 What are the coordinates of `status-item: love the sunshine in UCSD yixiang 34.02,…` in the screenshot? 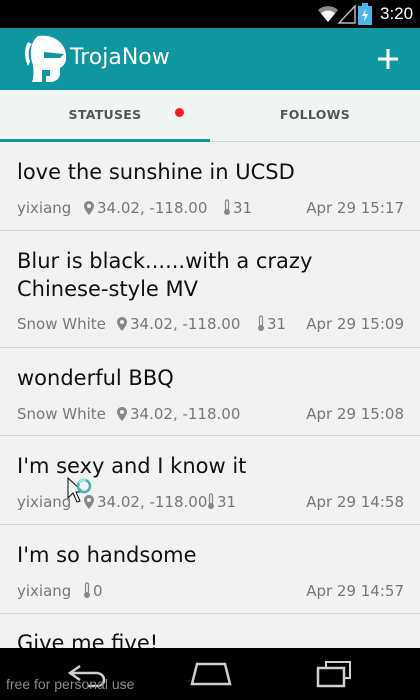 It's located at (210, 186).